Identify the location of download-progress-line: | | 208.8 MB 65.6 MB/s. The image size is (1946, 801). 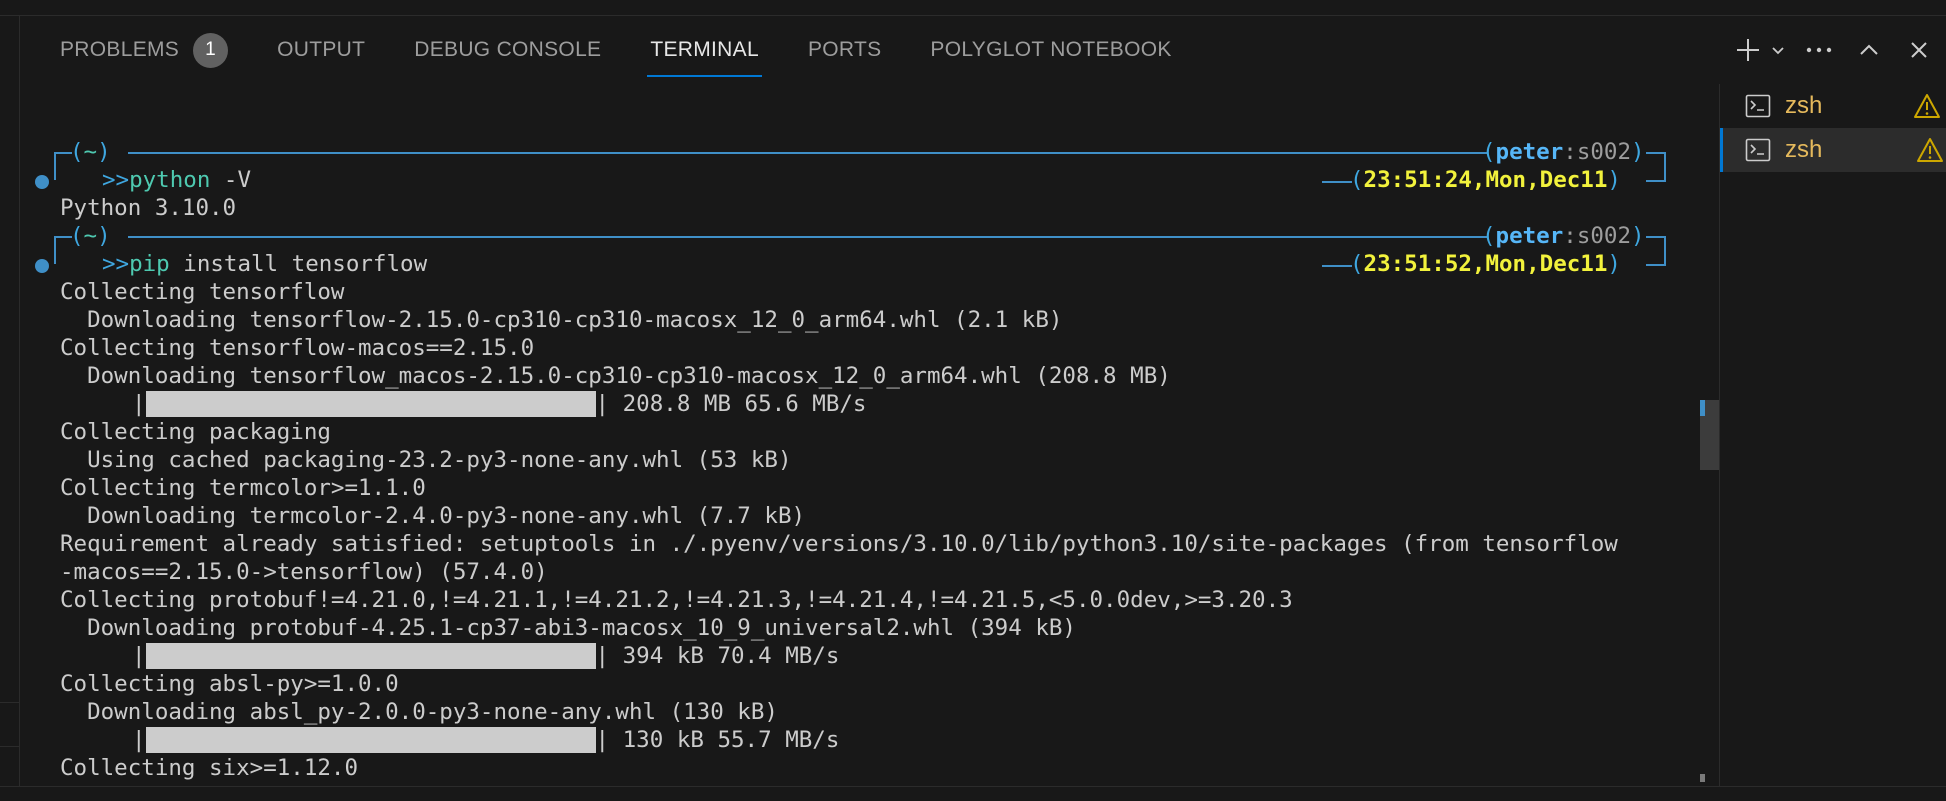
(499, 404).